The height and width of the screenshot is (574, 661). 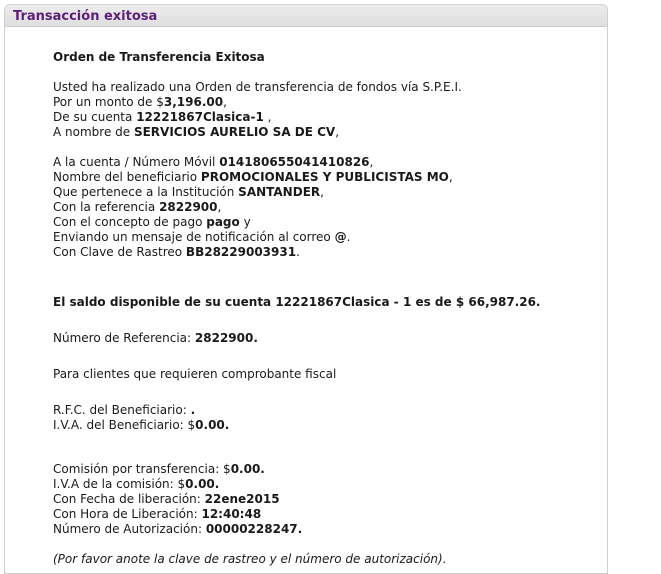 I want to click on rfc-value: ., so click(x=193, y=410).